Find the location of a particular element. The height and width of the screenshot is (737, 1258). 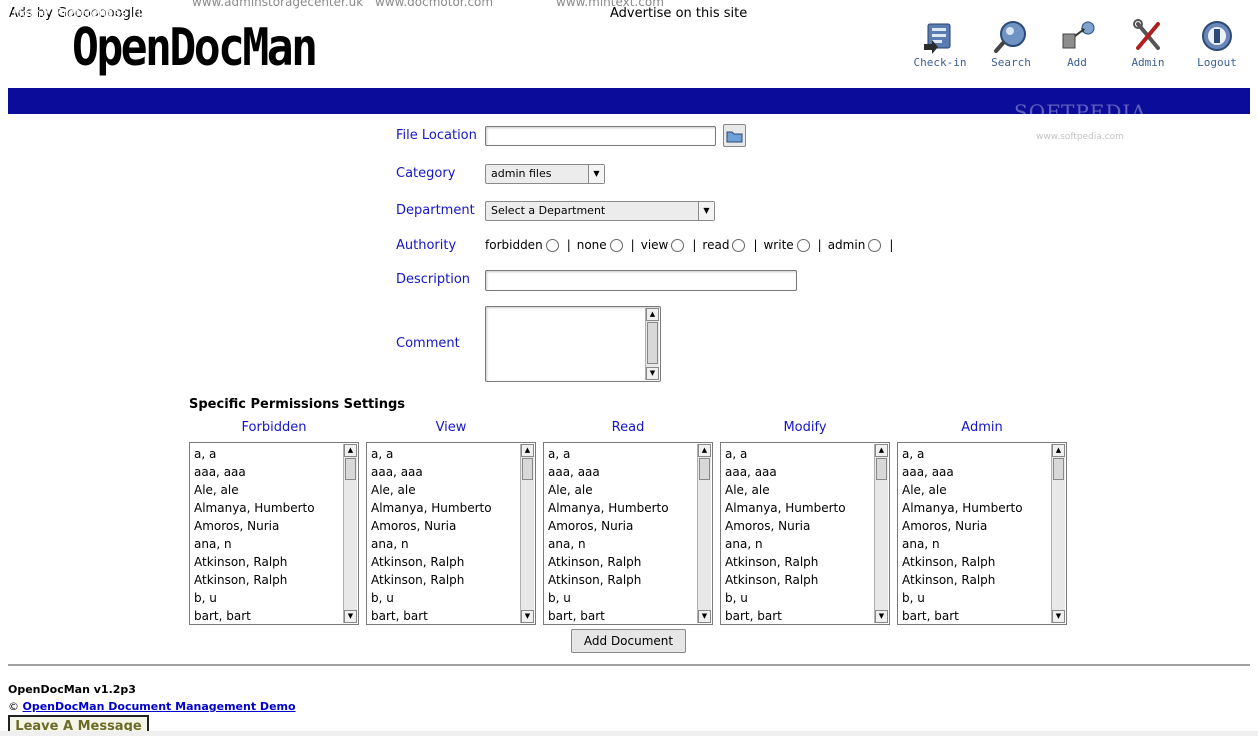

department-select: Select a Department ▼ is located at coordinates (600, 211).